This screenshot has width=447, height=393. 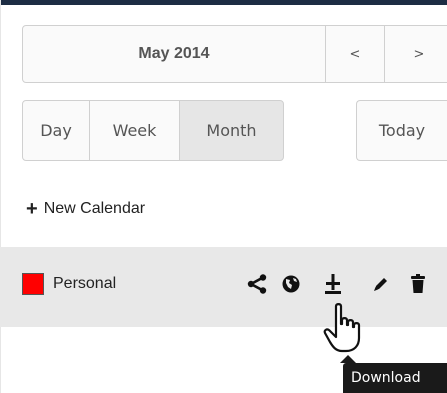 What do you see at coordinates (223, 2) in the screenshot?
I see `header-bar` at bounding box center [223, 2].